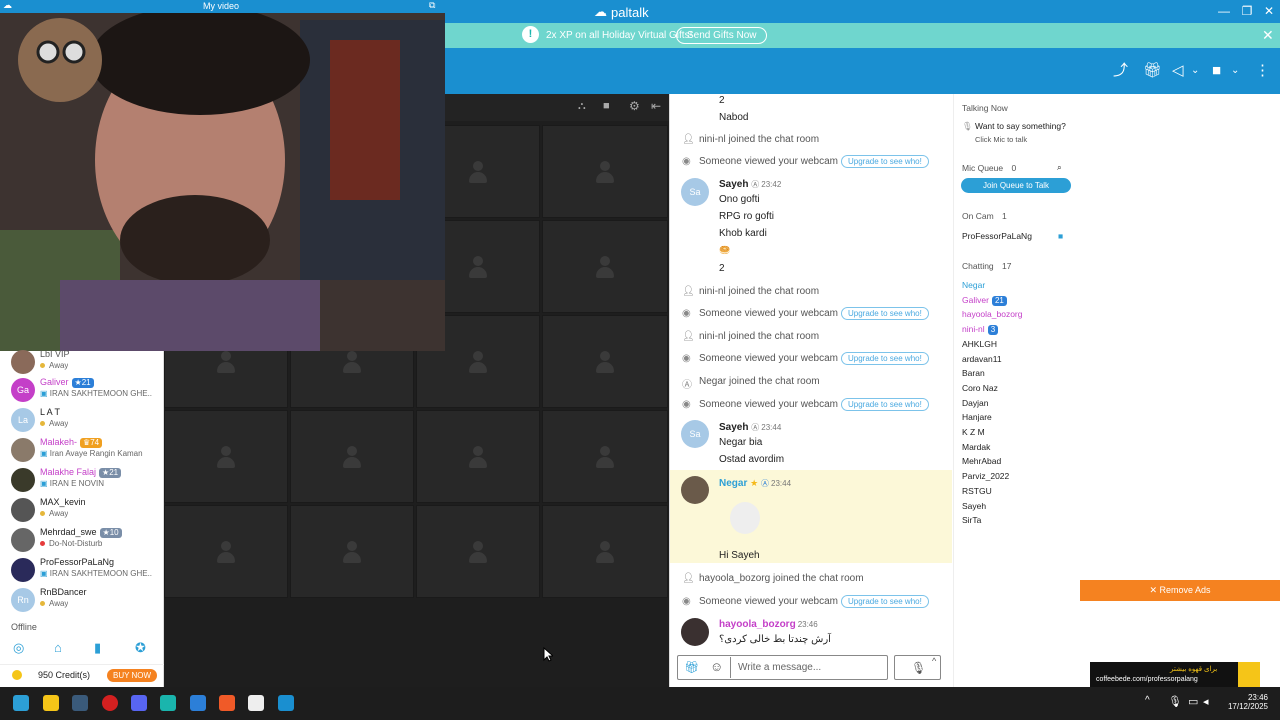 This screenshot has width=1280, height=720. What do you see at coordinates (110, 703) in the screenshot?
I see `opera-icon` at bounding box center [110, 703].